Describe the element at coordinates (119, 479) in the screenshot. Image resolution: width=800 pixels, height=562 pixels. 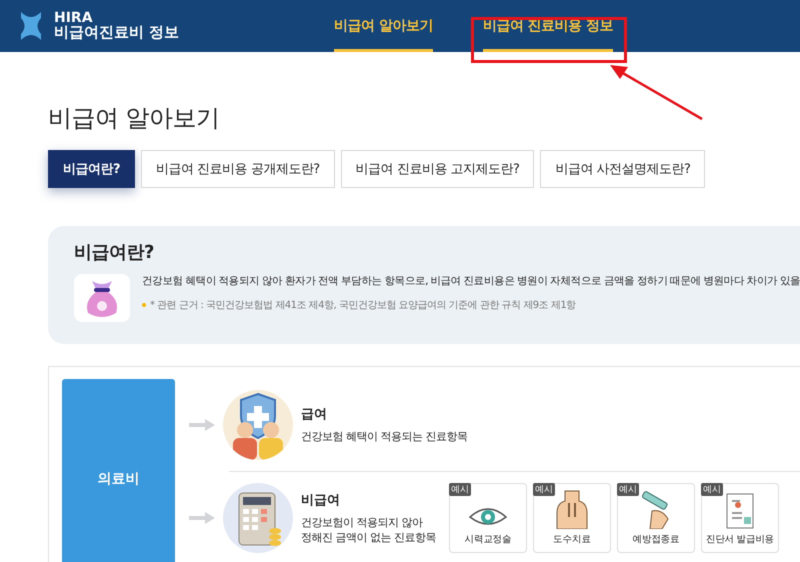
I see `root-label: 의료비` at that location.